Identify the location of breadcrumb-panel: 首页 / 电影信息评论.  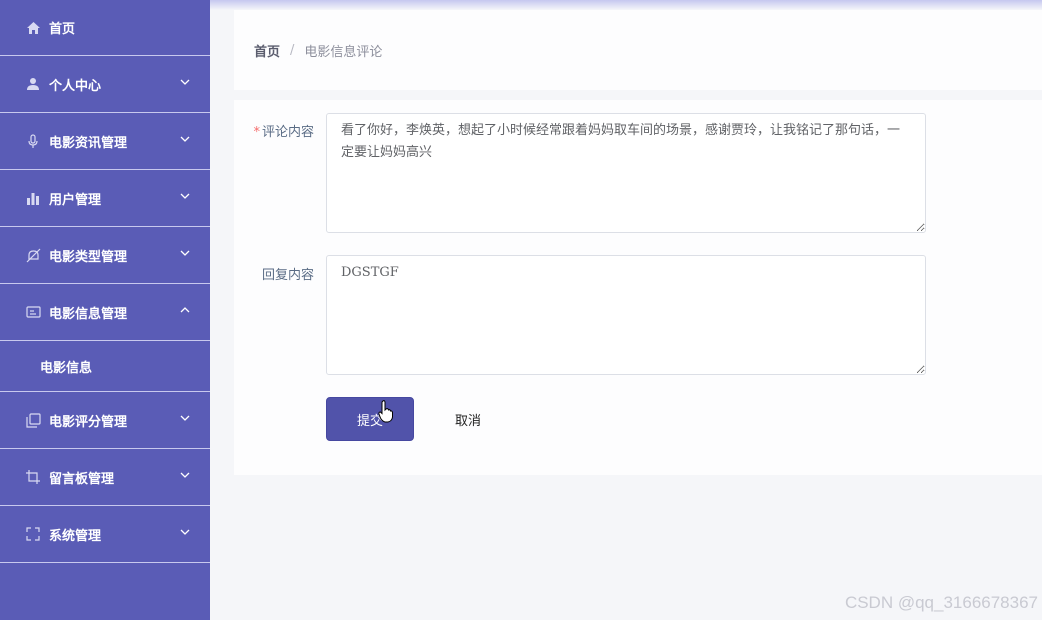
(638, 50).